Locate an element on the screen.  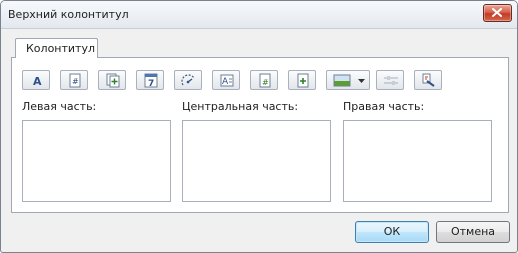
file-path-icon: # is located at coordinates (265, 80).